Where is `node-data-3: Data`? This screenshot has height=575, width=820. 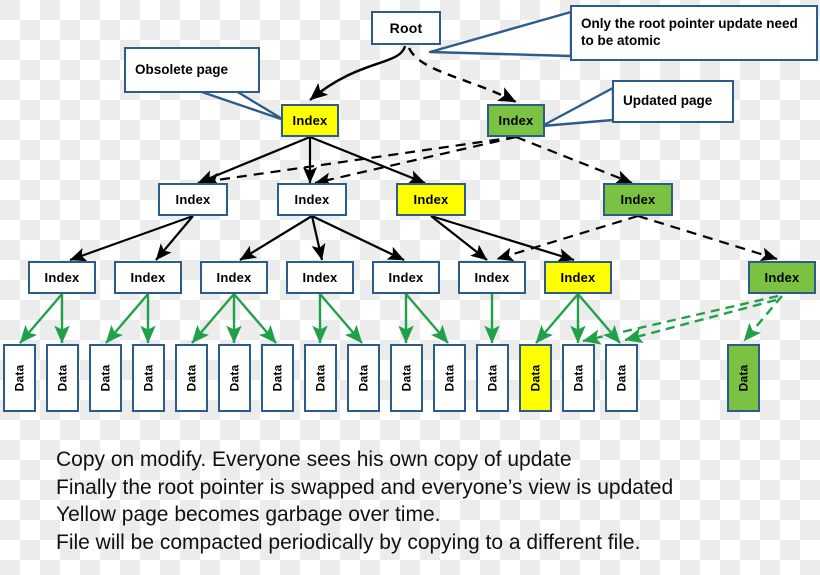 node-data-3: Data is located at coordinates (148, 378).